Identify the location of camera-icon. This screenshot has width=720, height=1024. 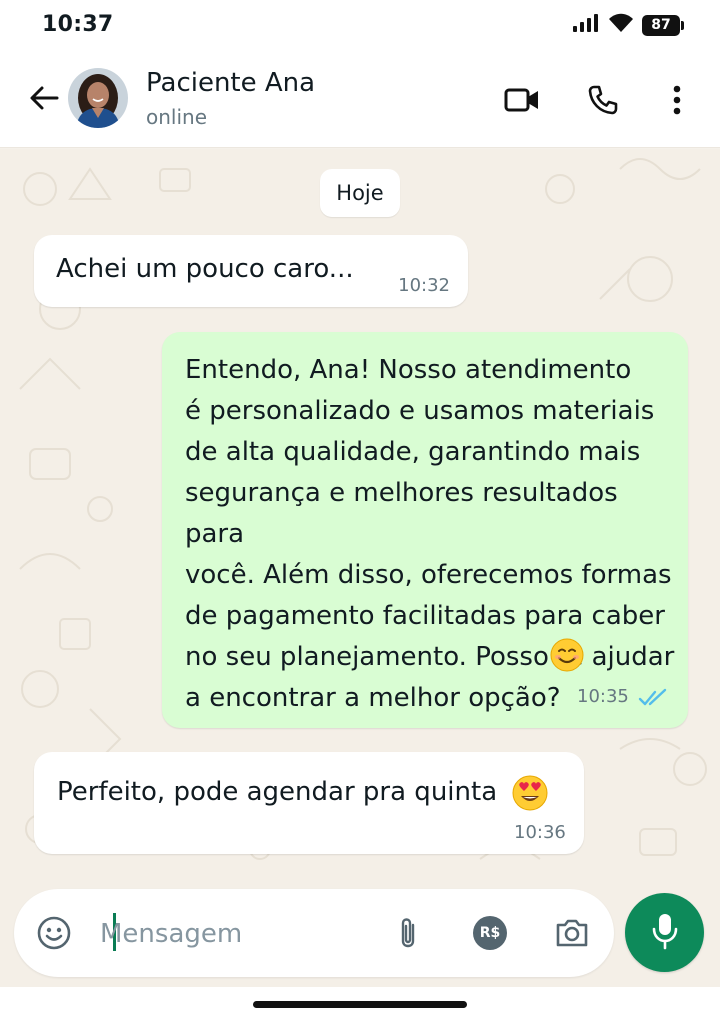
(572, 933).